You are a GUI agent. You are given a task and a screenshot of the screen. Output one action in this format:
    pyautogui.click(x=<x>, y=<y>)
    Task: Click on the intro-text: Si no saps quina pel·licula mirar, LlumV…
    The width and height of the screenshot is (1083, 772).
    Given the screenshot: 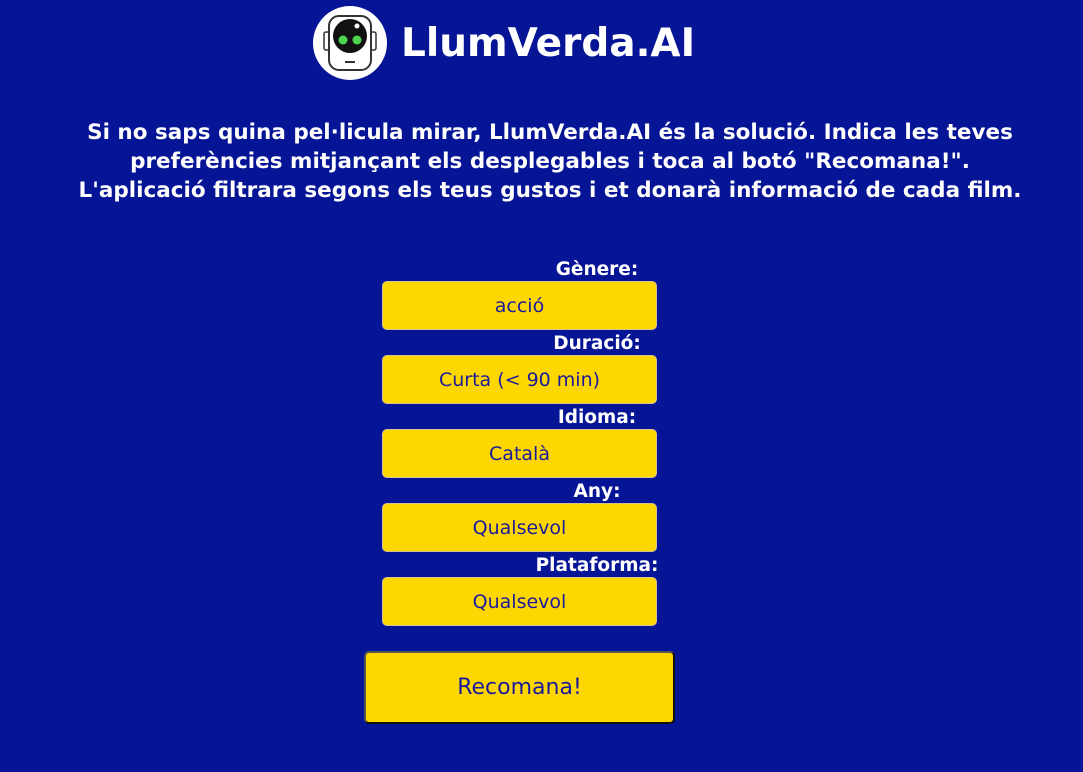 What is the action you would take?
    pyautogui.click(x=550, y=161)
    